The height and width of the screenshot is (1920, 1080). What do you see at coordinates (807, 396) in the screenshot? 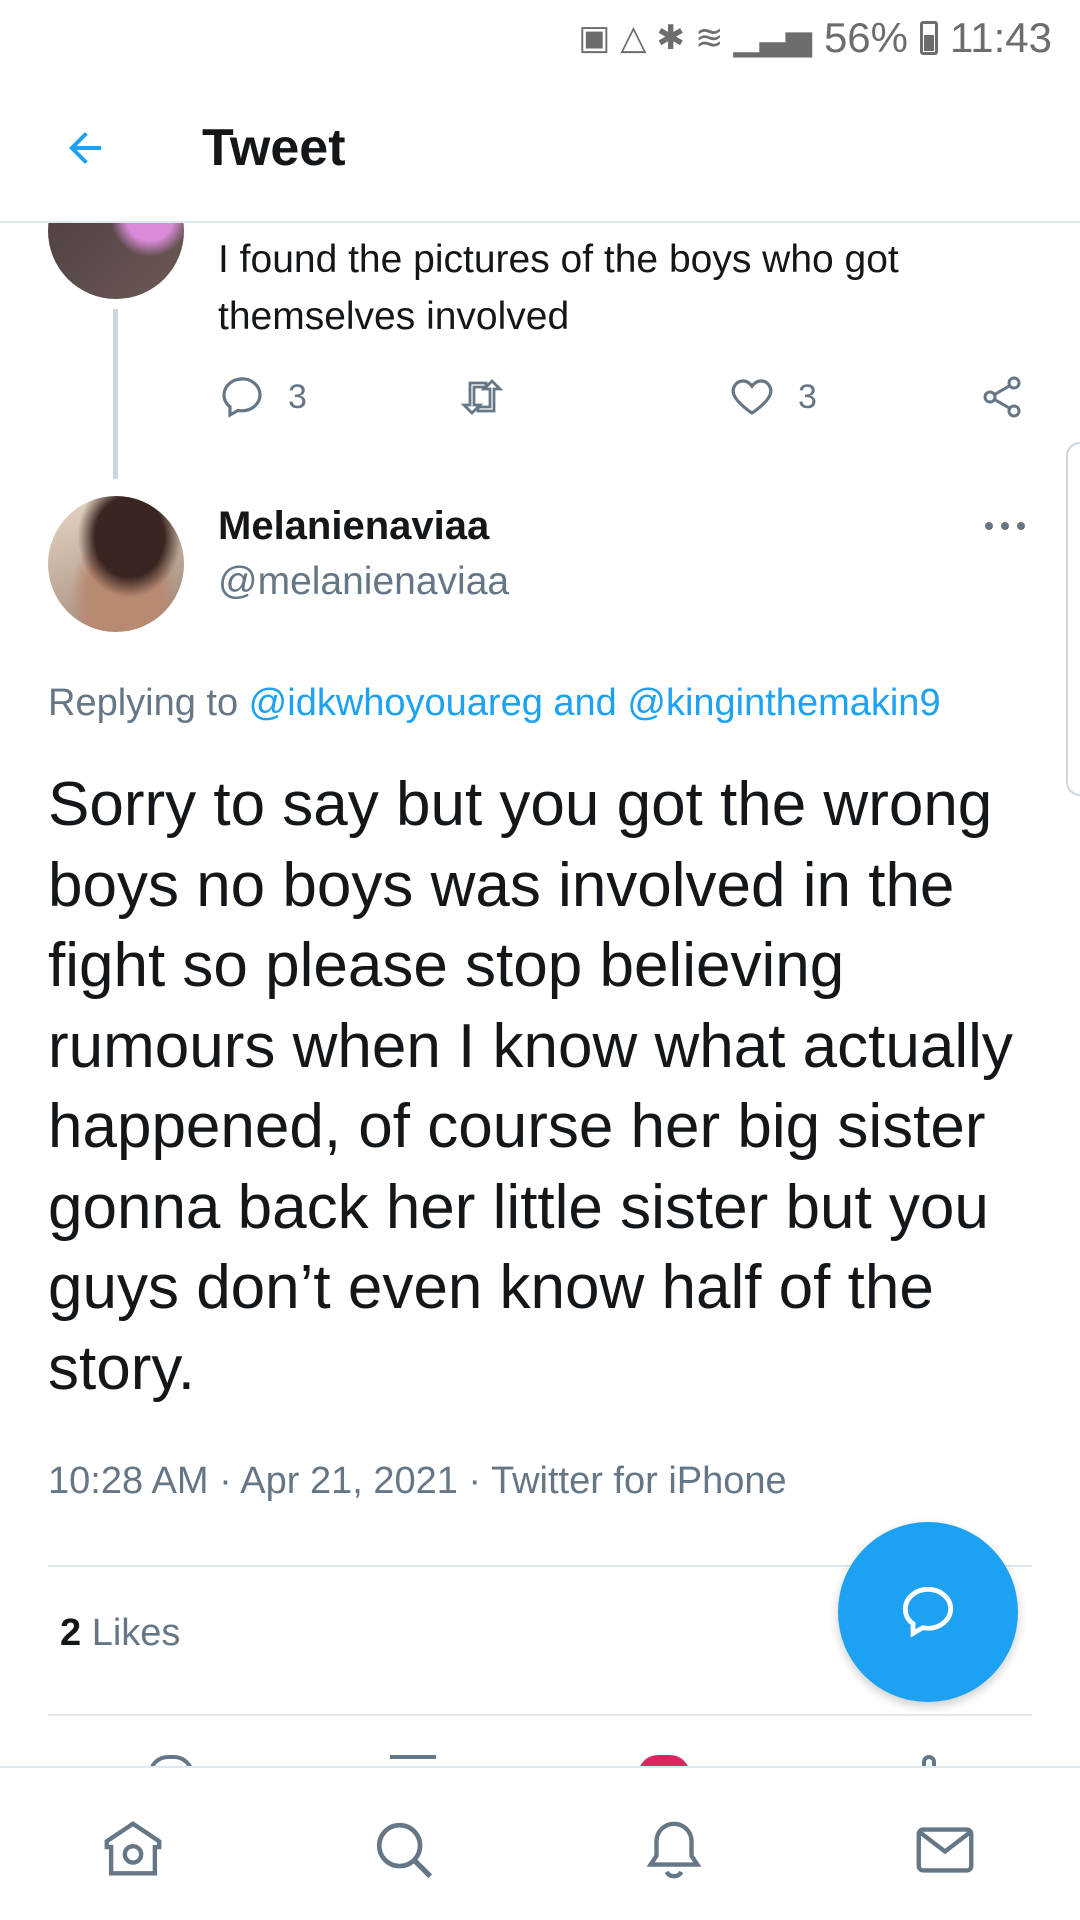
I see `like-count: 3` at bounding box center [807, 396].